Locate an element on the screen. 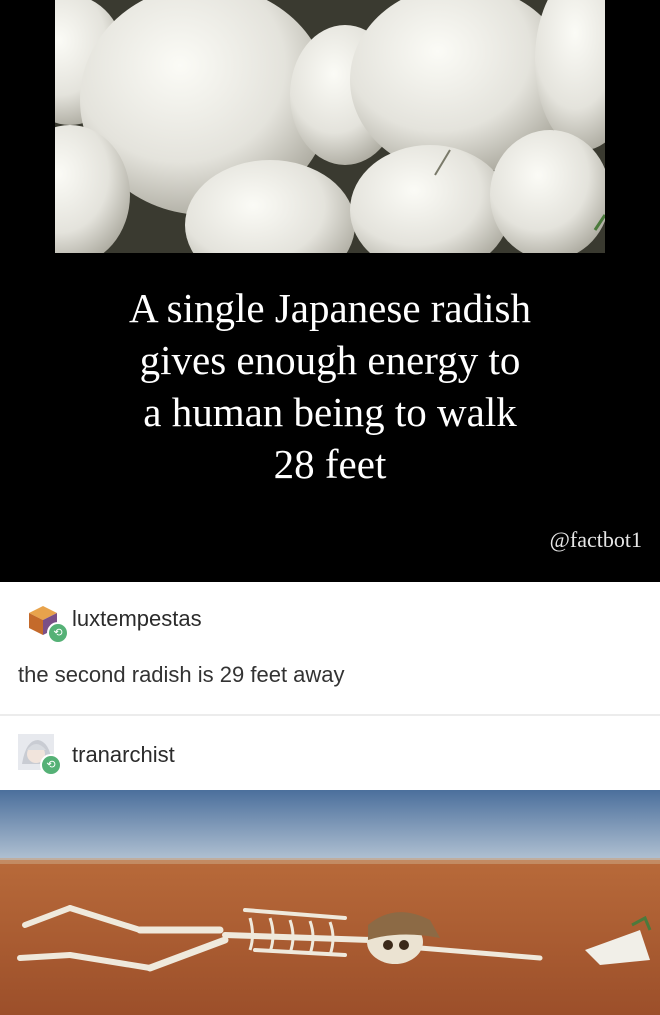  reblog-post: ⟲ tranarchist is located at coordinates (330, 754).